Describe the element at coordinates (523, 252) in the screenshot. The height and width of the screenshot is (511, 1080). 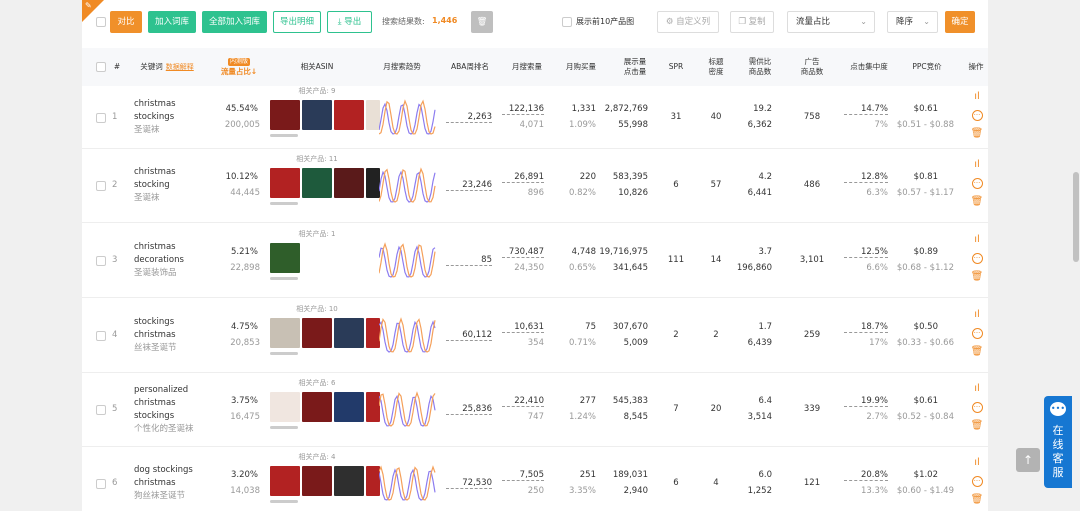
I see `monthly-search: 730,487` at that location.